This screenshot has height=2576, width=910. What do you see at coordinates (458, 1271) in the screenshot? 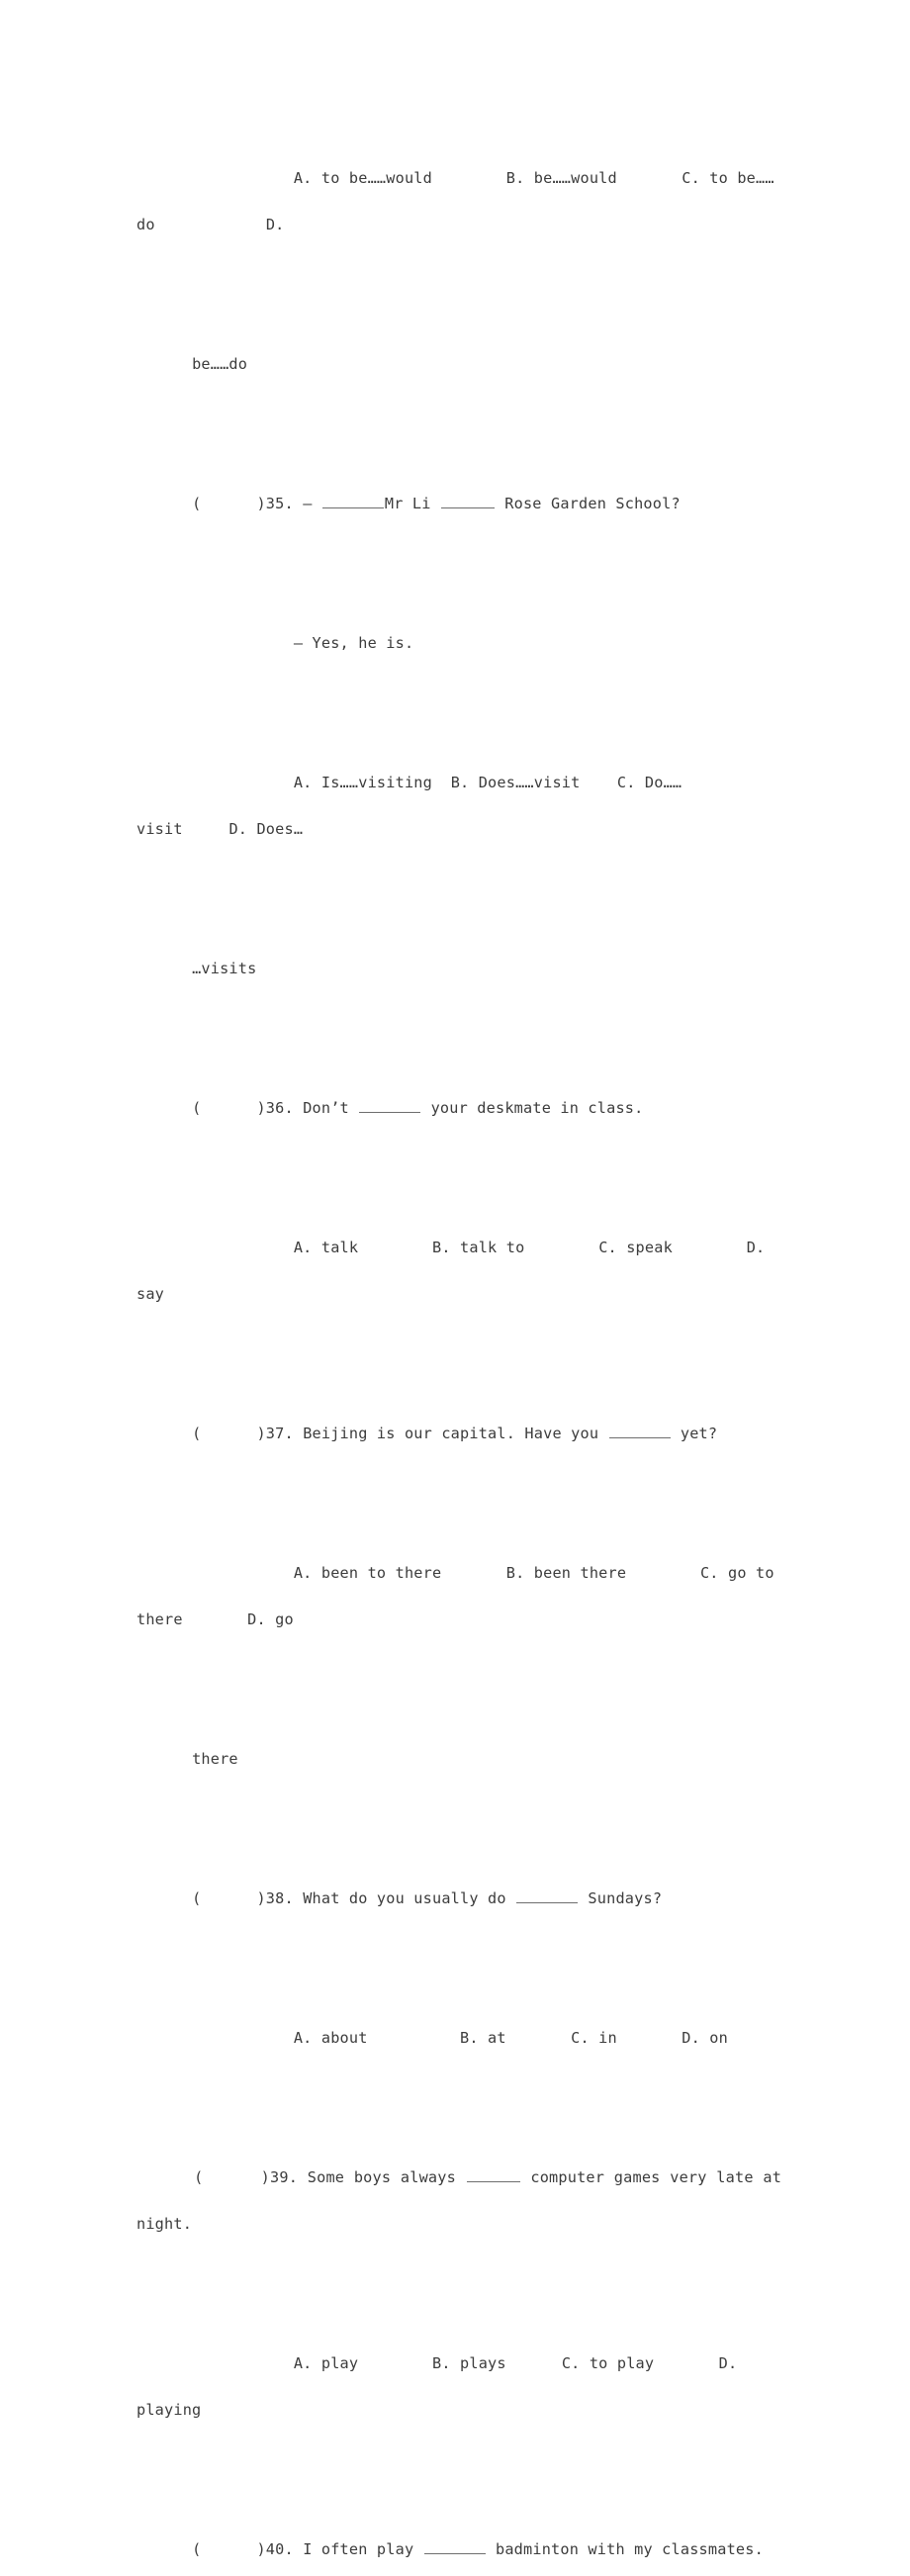
I see `question-36-options-row: A. talk B. talk to C. speak D. say` at bounding box center [458, 1271].